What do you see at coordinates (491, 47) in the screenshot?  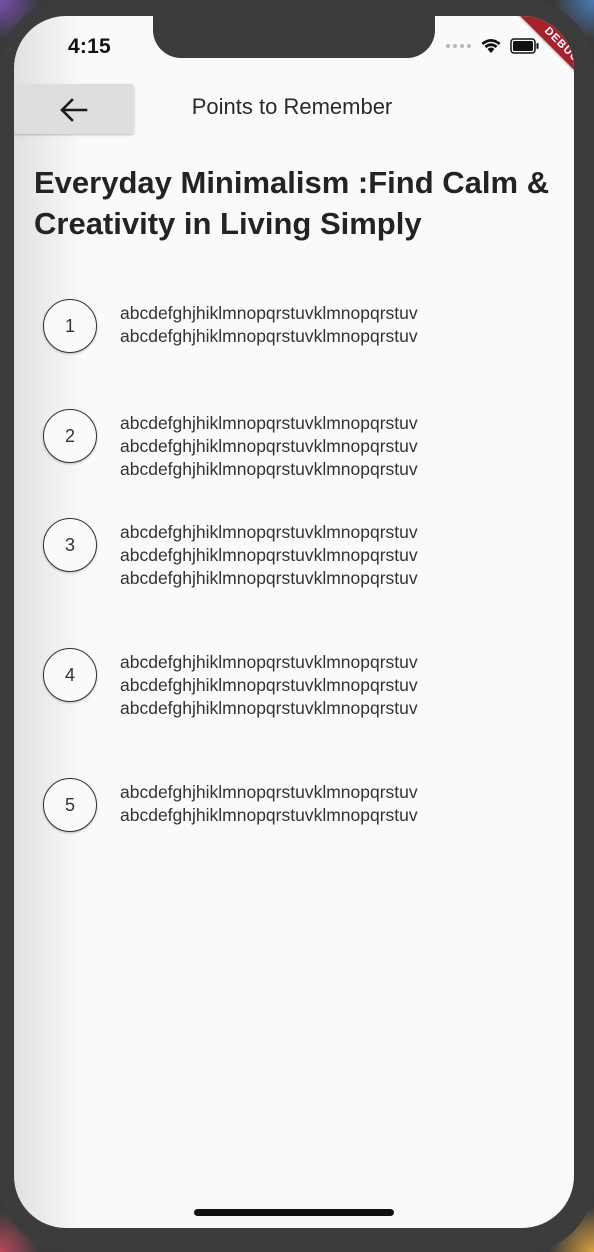 I see `wifi-icon` at bounding box center [491, 47].